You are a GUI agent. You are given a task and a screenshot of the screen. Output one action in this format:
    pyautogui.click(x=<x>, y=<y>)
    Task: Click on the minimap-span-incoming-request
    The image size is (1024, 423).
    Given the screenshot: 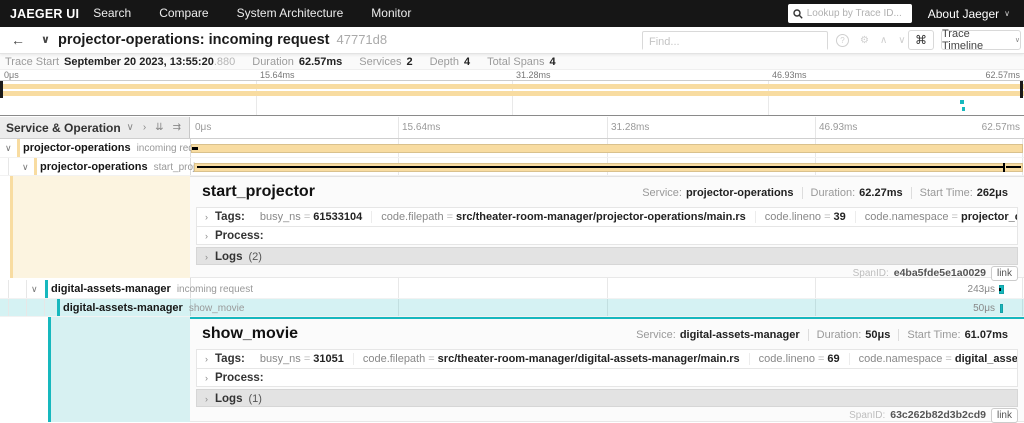 What is the action you would take?
    pyautogui.click(x=512, y=86)
    